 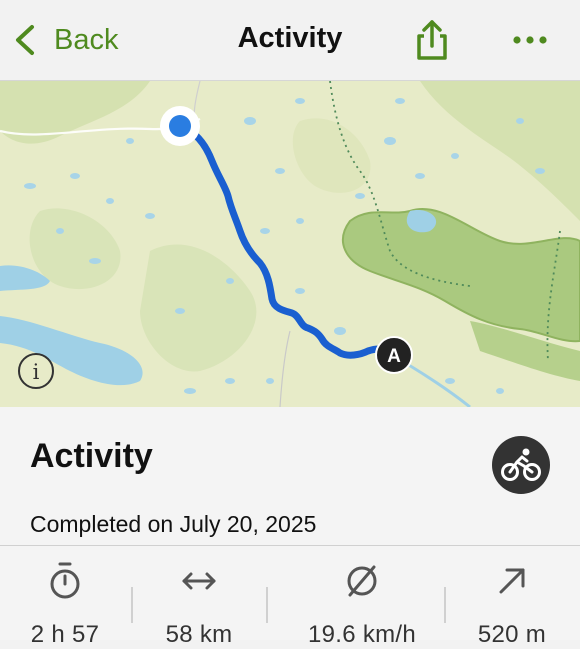 What do you see at coordinates (362, 634) in the screenshot?
I see `avg-speed-value: 19.6 km/h` at bounding box center [362, 634].